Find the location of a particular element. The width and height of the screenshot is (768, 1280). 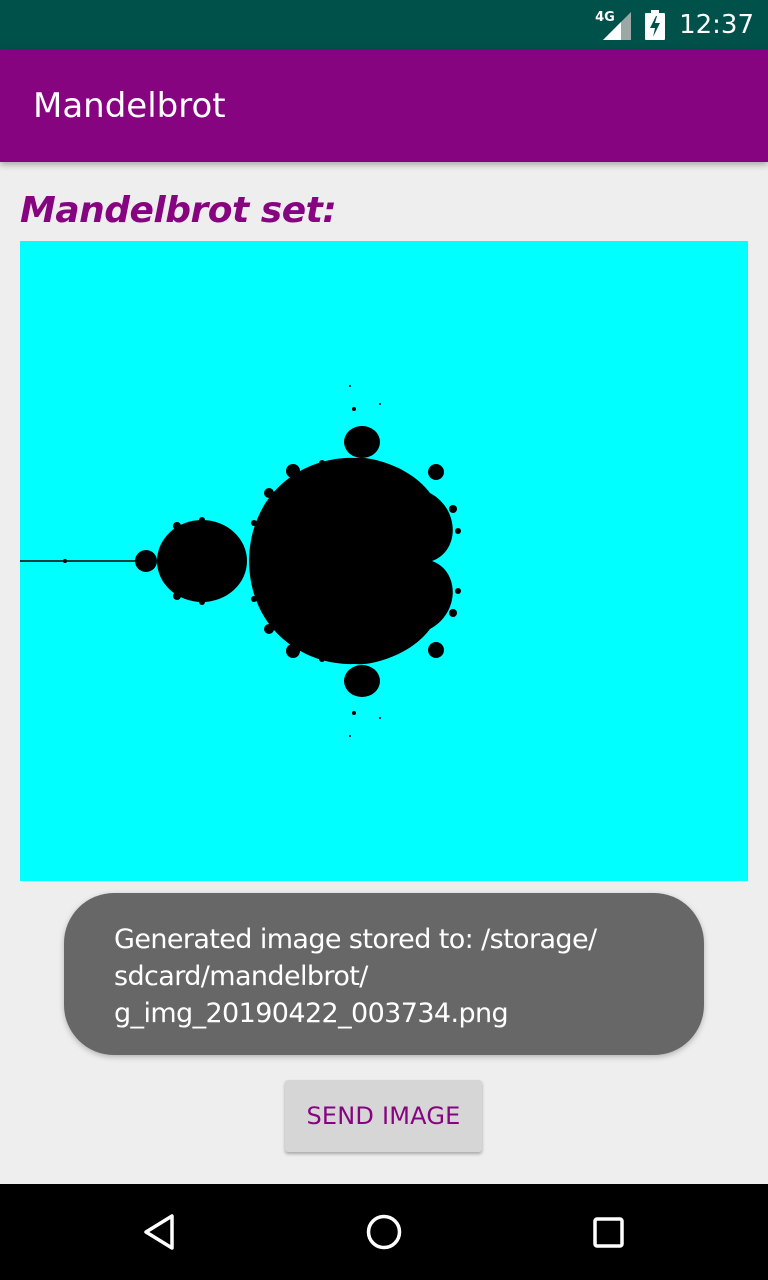

section-heading: Mandelbrot set: is located at coordinates (178, 210).